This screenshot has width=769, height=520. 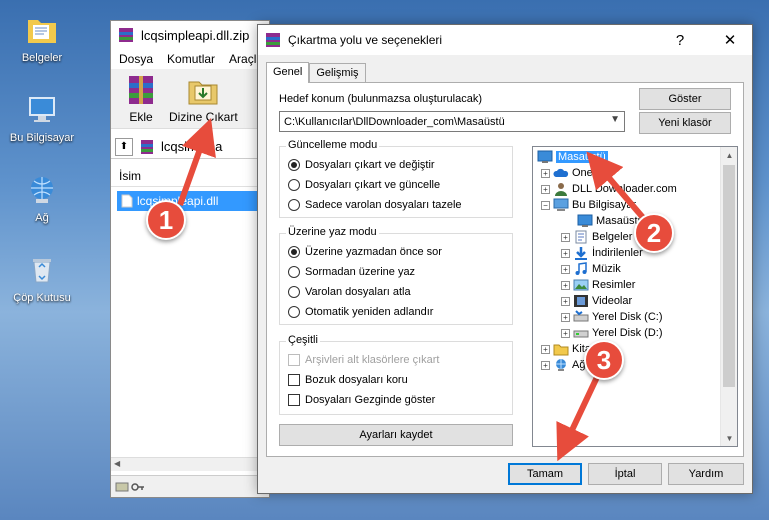 I want to click on downloads-icon, so click(x=581, y=253).